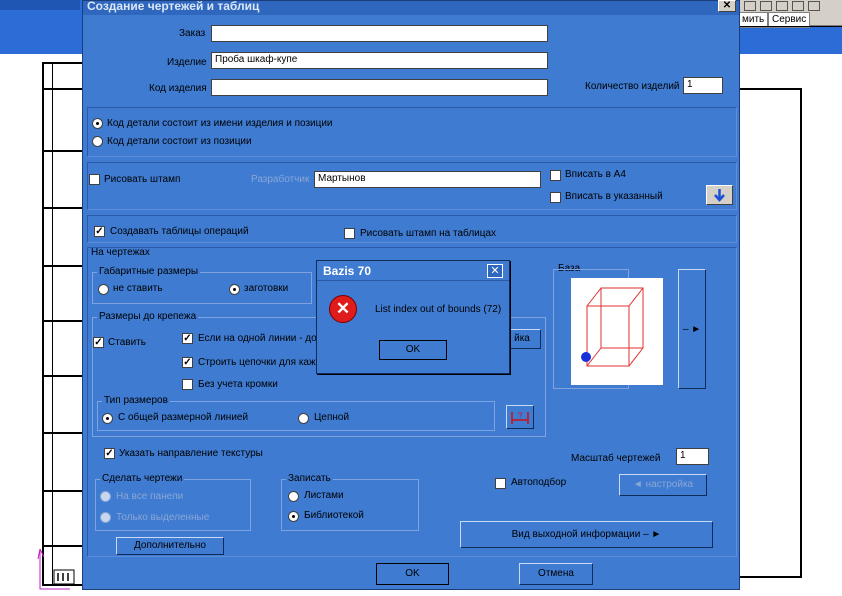  What do you see at coordinates (97, 141) in the screenshot?
I see `radio-code-position` at bounding box center [97, 141].